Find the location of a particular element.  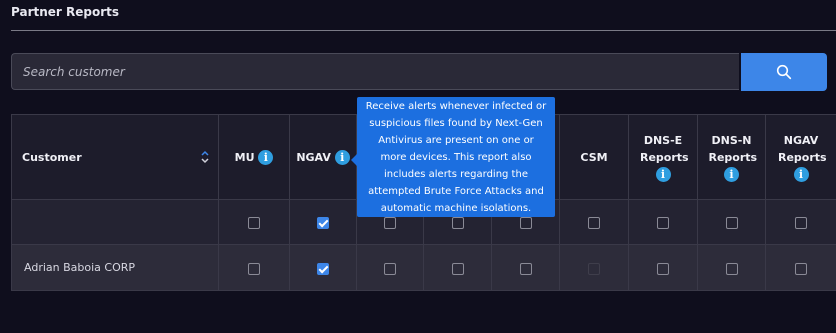

column-label-dns-e-reports: DNS-E Reports is located at coordinates (664, 148).